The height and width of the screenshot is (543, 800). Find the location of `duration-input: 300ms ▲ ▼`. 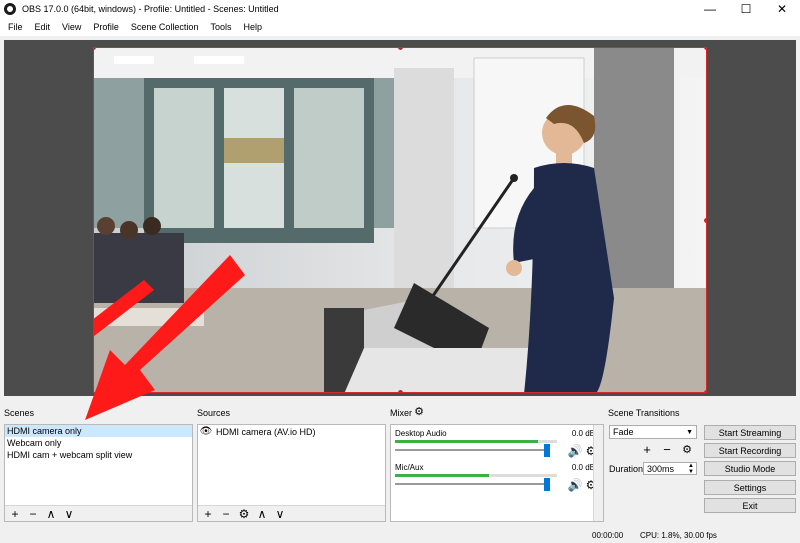

duration-input: 300ms ▲ ▼ is located at coordinates (670, 468).